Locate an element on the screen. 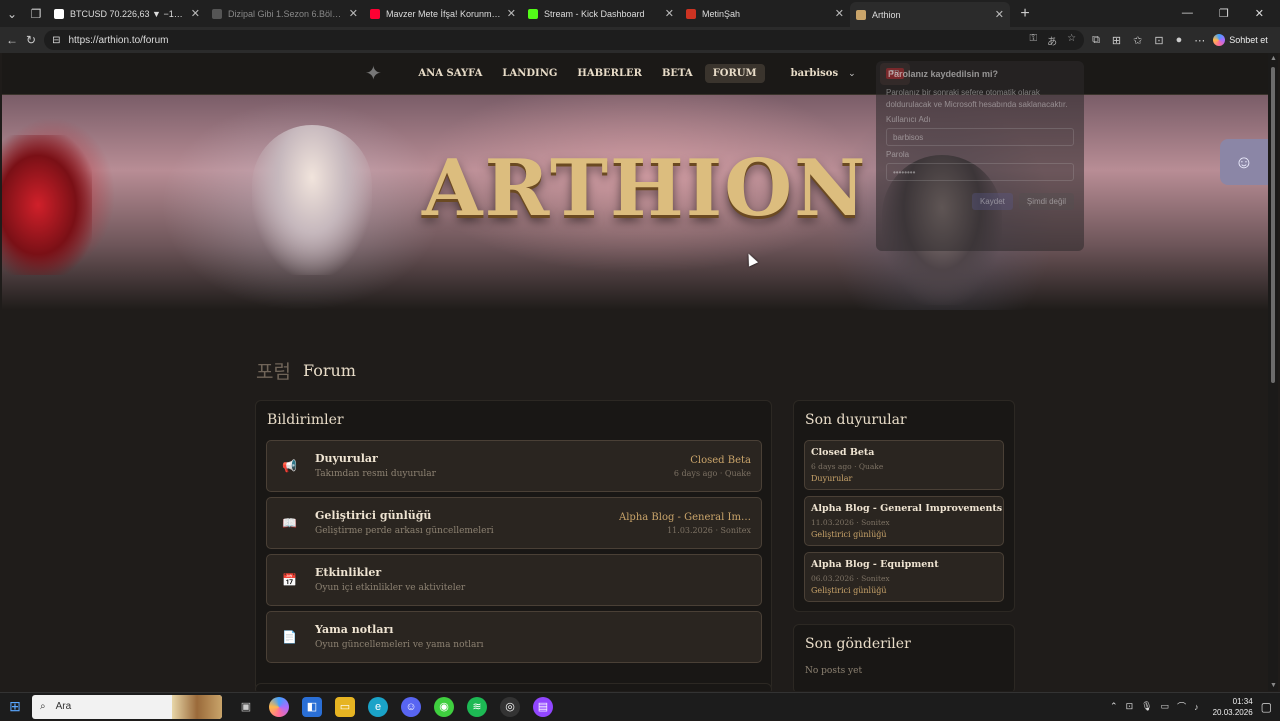  maximize-icon: ❐ is located at coordinates (1224, 13).